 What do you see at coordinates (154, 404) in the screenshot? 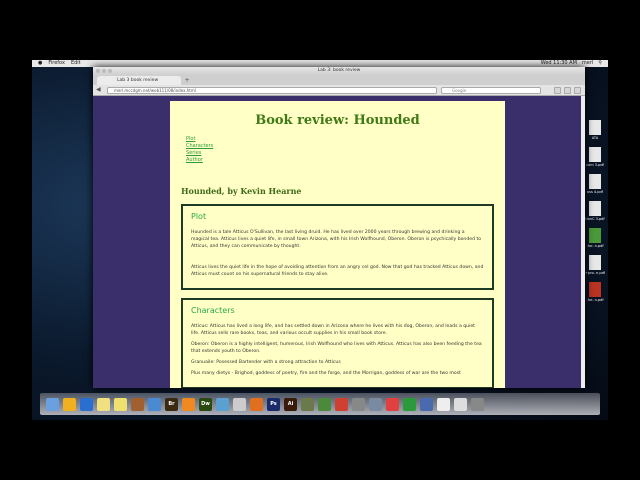
I see `dock-icon-xcode` at bounding box center [154, 404].